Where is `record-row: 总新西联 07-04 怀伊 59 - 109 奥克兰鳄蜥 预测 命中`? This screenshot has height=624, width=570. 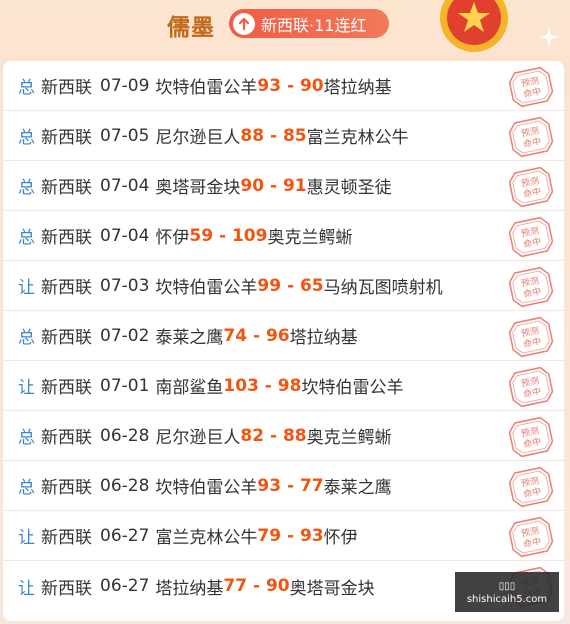
record-row: 总新西联 07-04 怀伊 59 - 109 奥克兰鳄蜥 预测 命中 is located at coordinates (283, 236).